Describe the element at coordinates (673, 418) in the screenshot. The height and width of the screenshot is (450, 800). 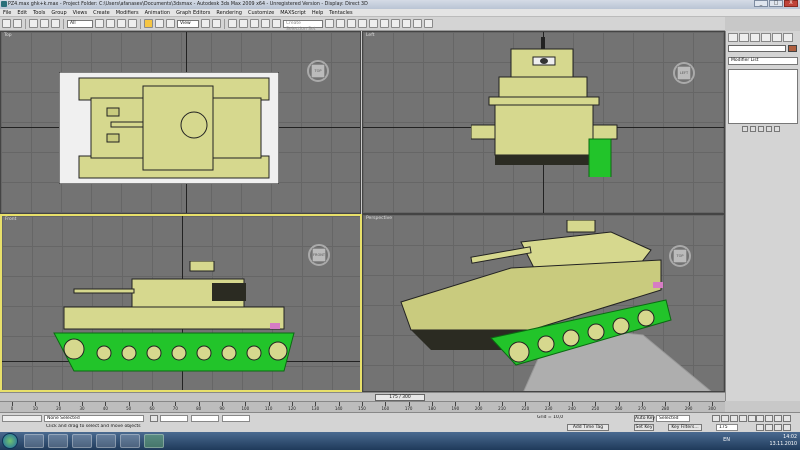
I see `key-mode-dropdown: Selected` at that location.